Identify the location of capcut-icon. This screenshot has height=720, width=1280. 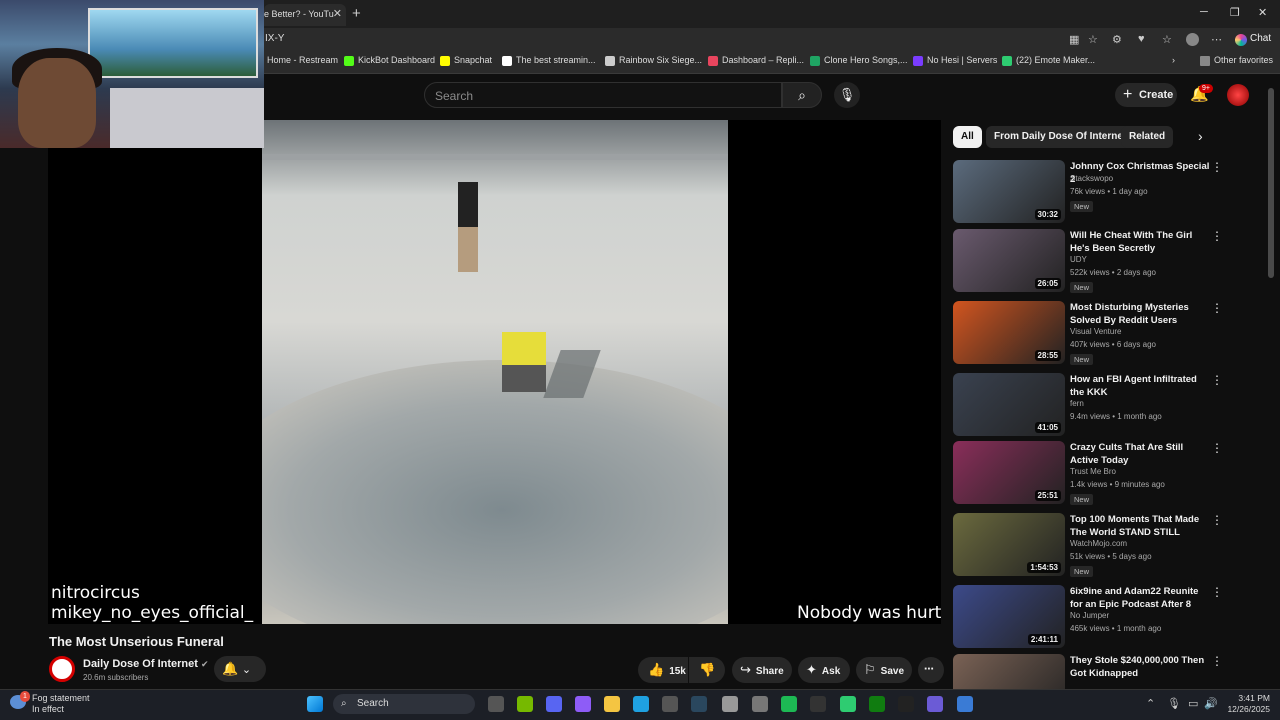
(906, 704).